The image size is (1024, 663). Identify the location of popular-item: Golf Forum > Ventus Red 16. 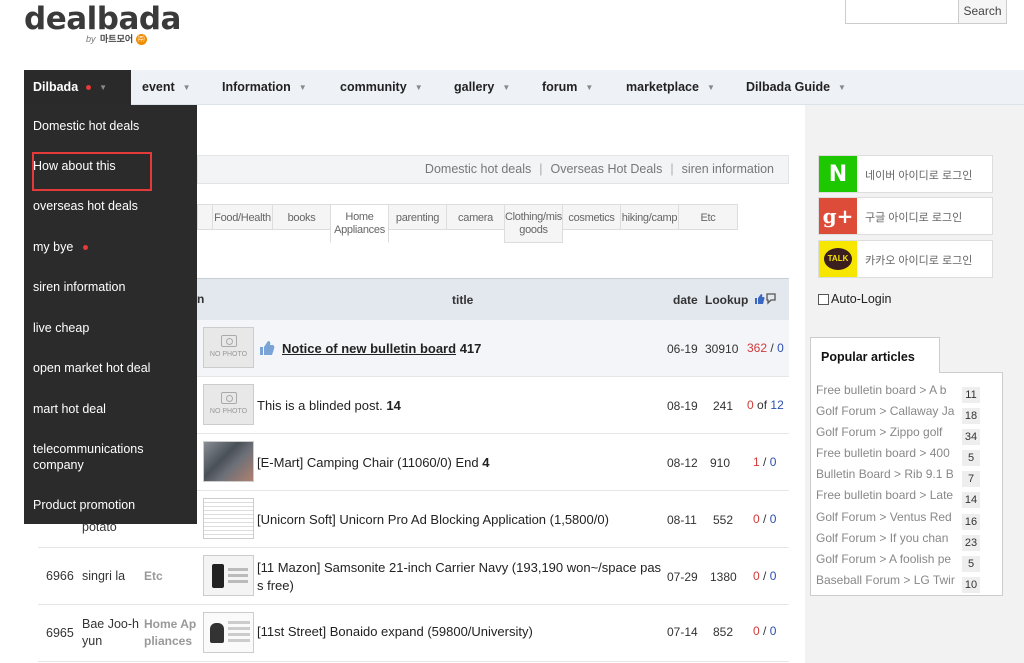
(907, 520).